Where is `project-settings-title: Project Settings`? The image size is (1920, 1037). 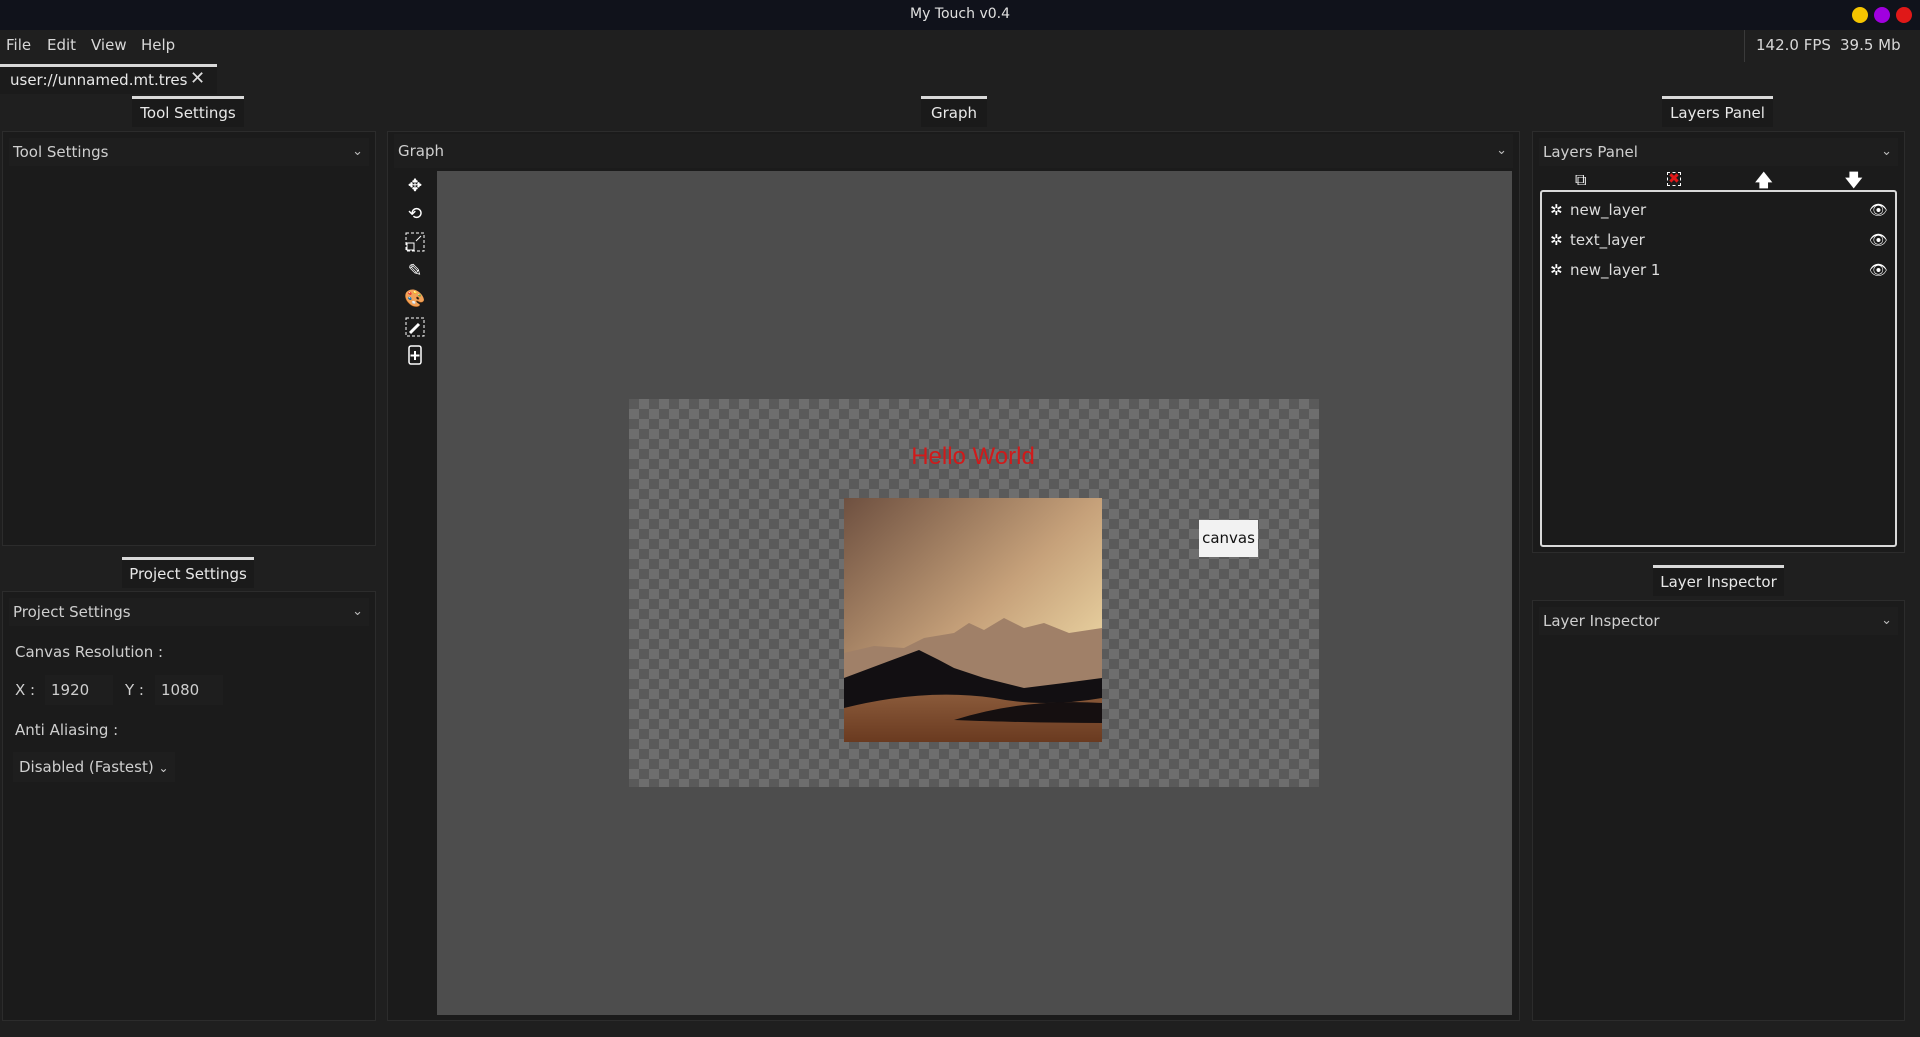
project-settings-title: Project Settings is located at coordinates (72, 612).